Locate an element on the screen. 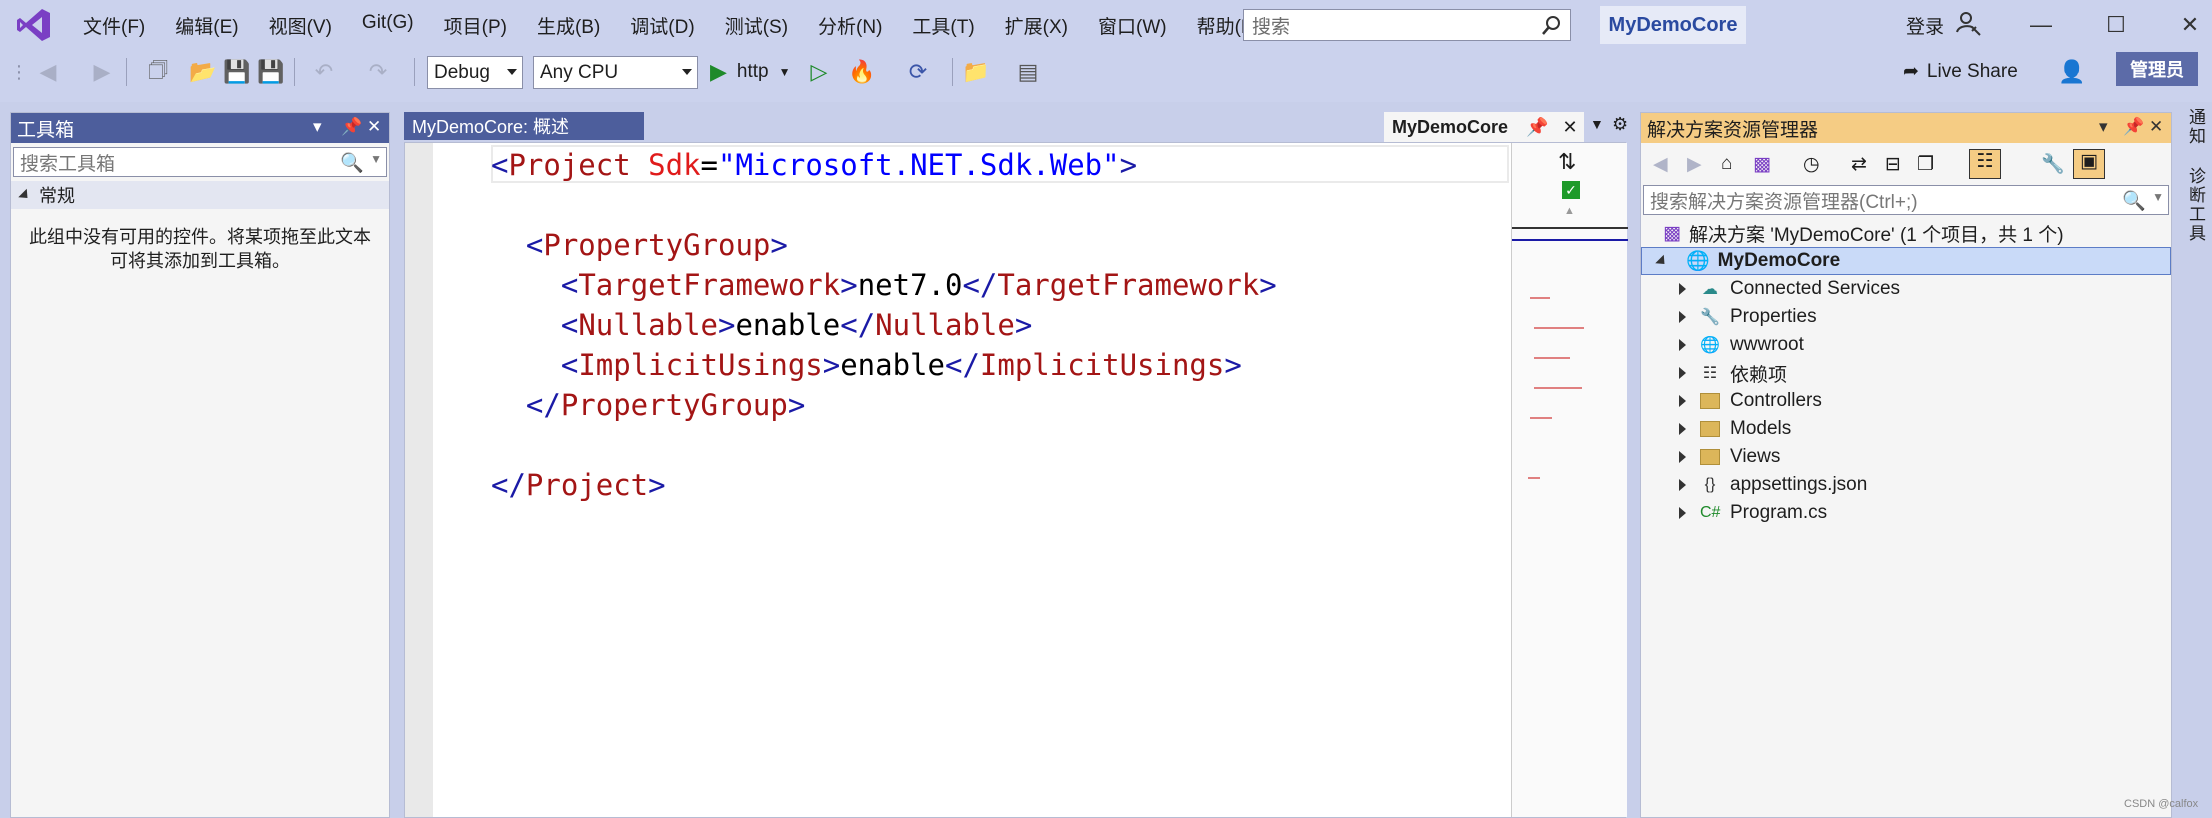  menu-item: 窗口(W) is located at coordinates (1132, 25).